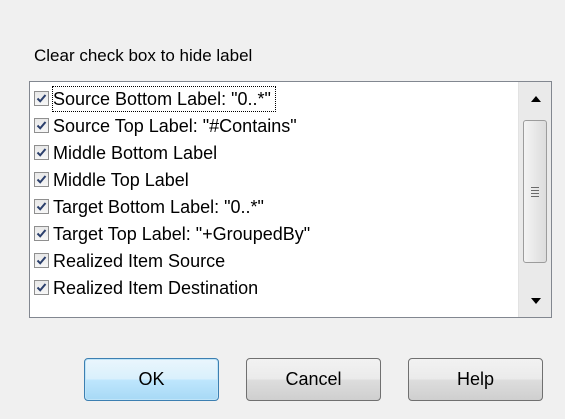 The image size is (565, 419). I want to click on instruction-label: Clear check box to hide label, so click(143, 55).